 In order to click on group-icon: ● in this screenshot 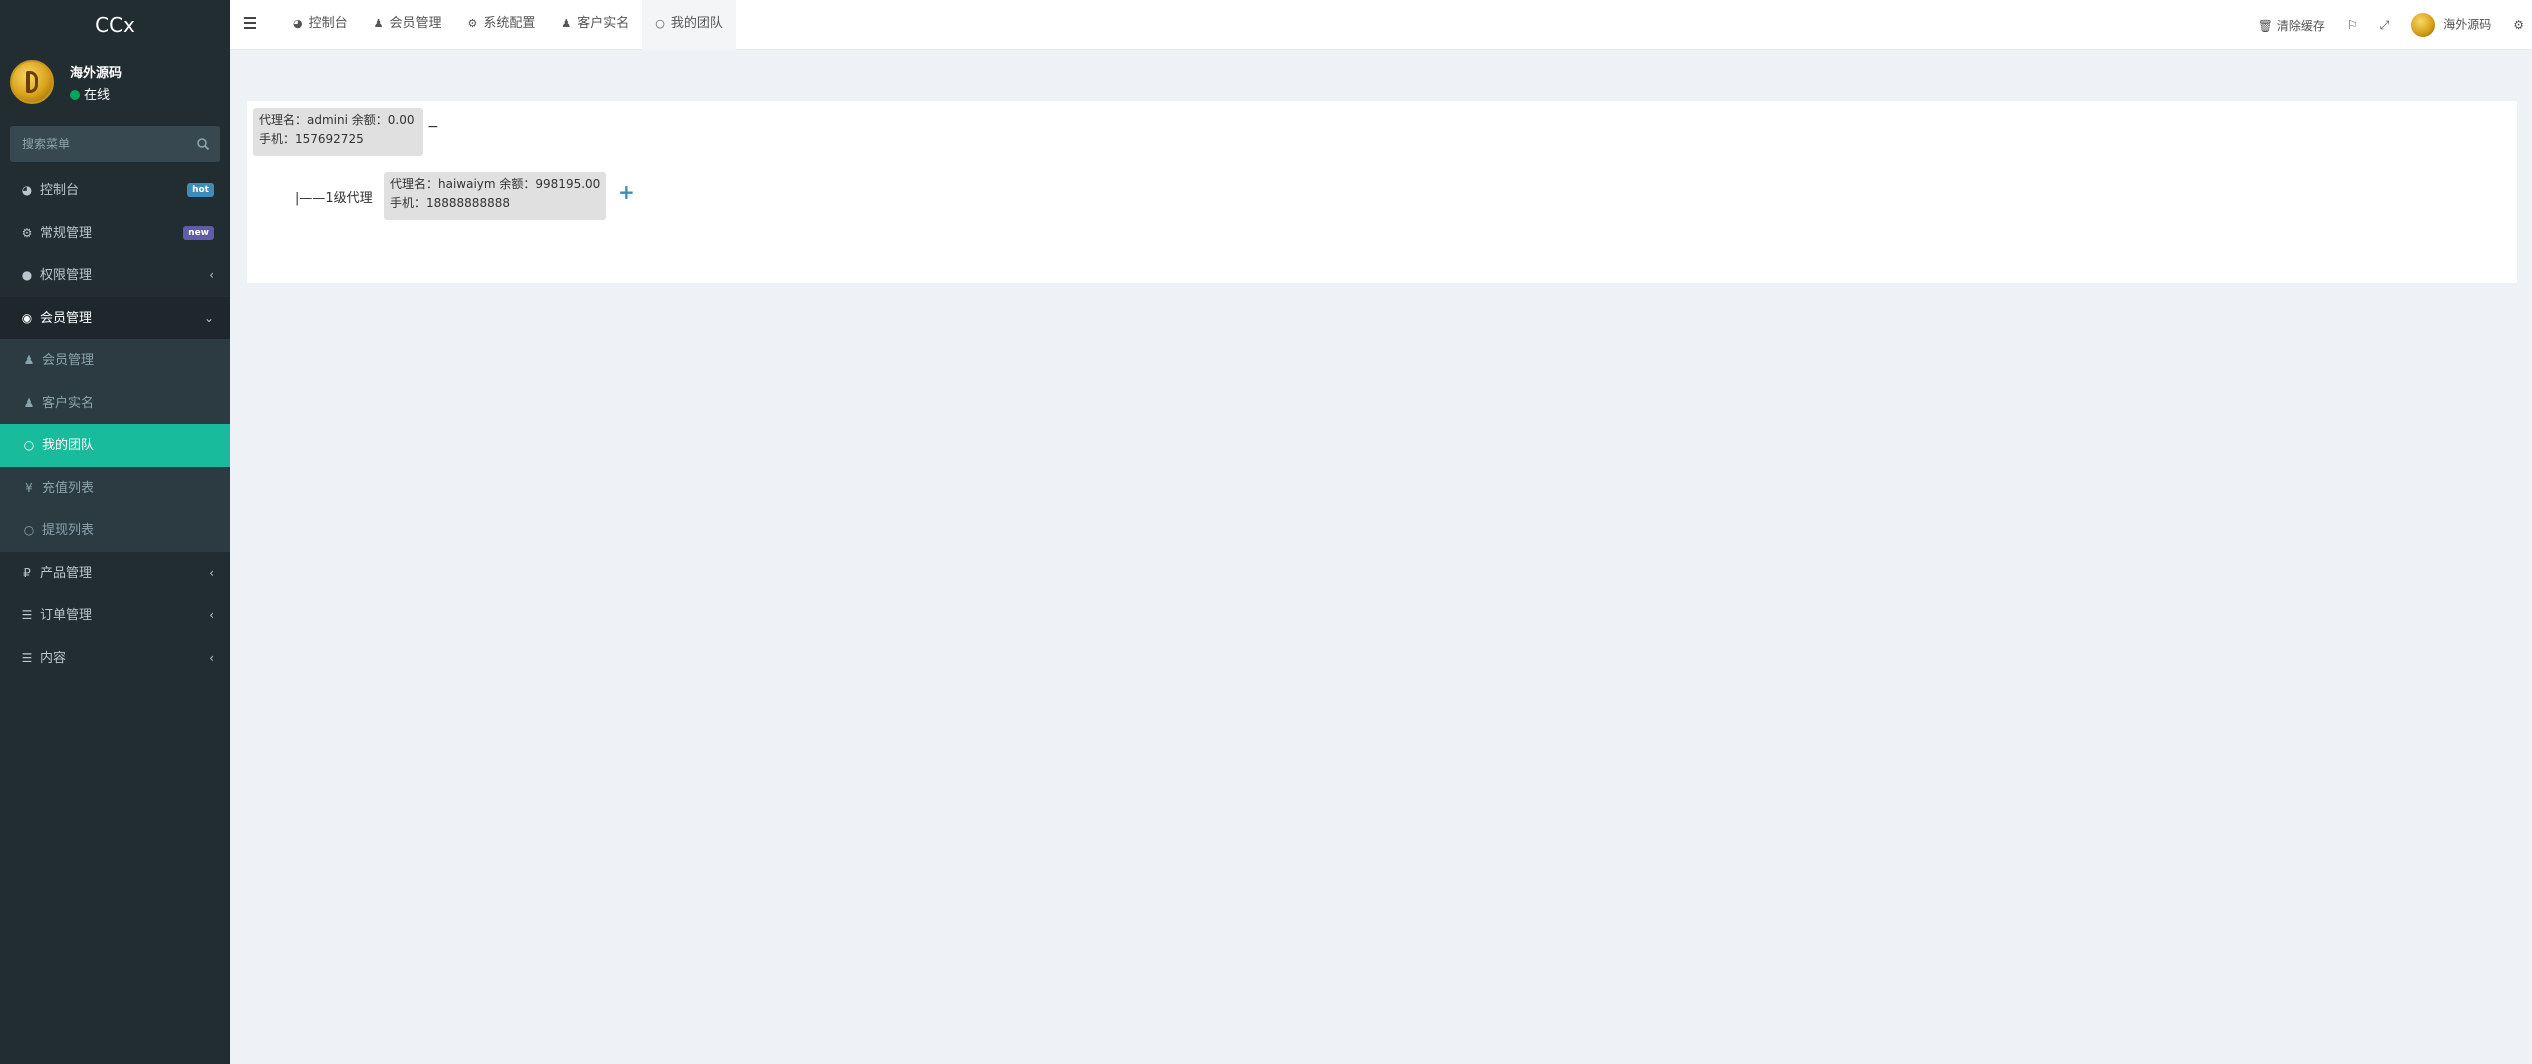, I will do `click(27, 275)`.